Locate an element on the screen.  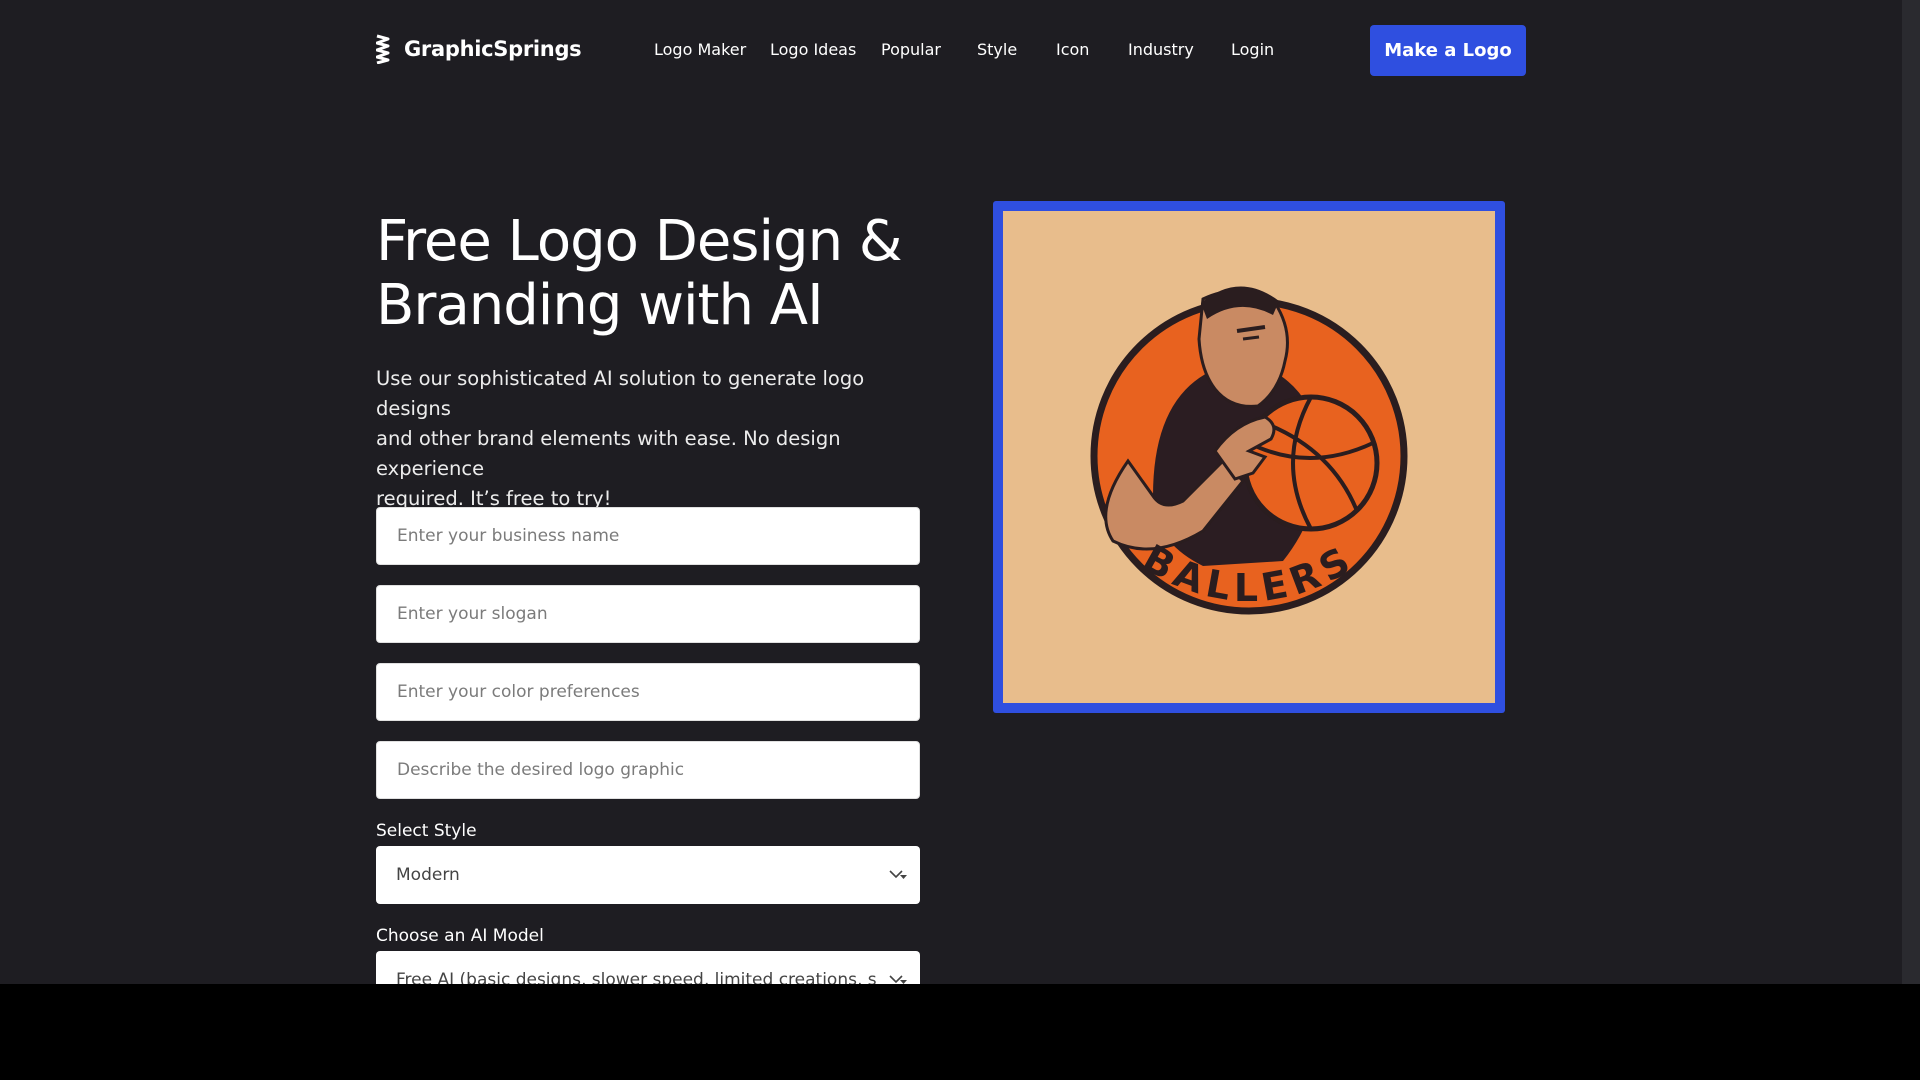
style-select-value: Modern is located at coordinates (428, 875).